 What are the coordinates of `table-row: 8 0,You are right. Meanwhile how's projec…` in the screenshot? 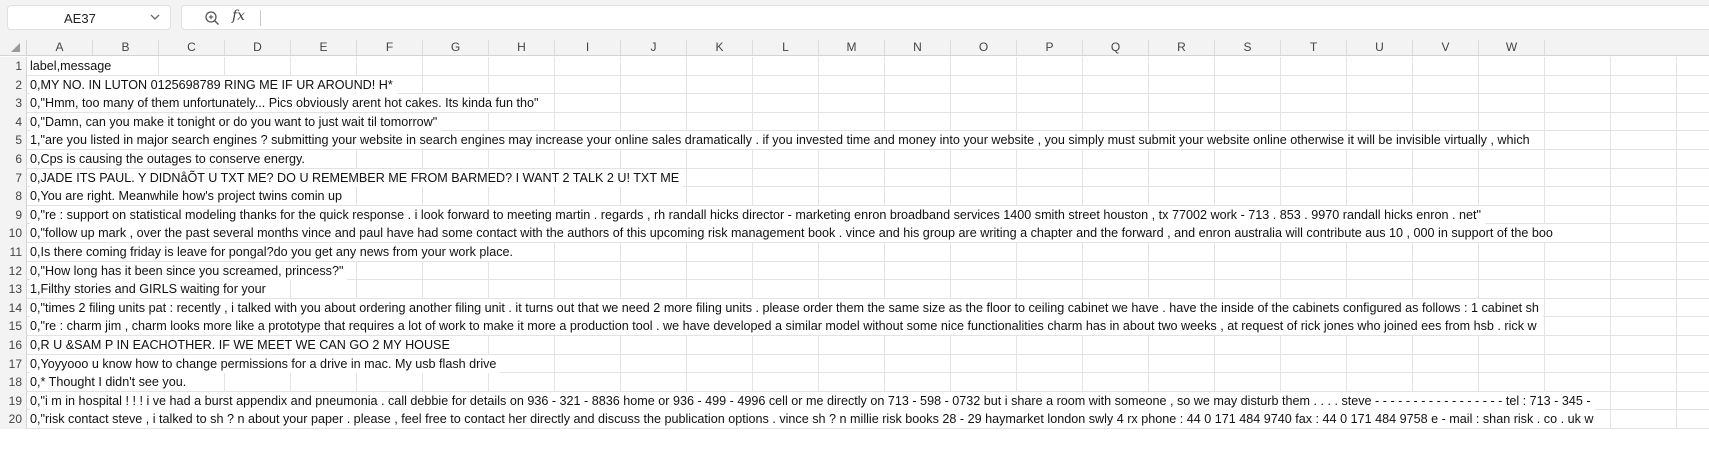 It's located at (854, 196).